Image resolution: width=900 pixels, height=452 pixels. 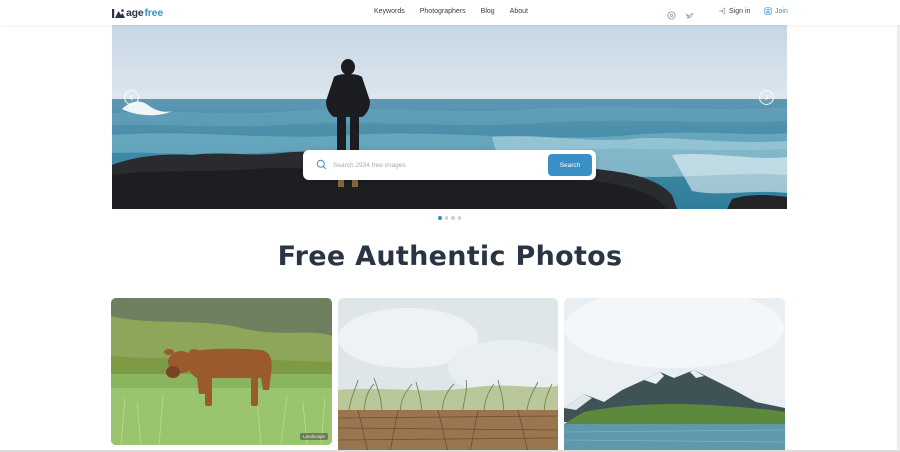 I want to click on gallery-photo-mountain, so click(x=674, y=375).